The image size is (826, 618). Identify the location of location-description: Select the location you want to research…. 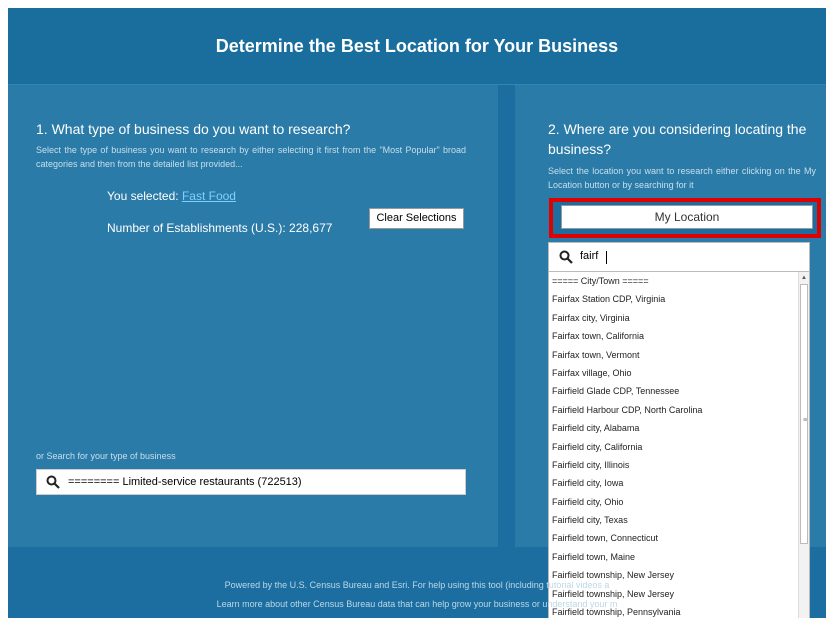
(682, 178).